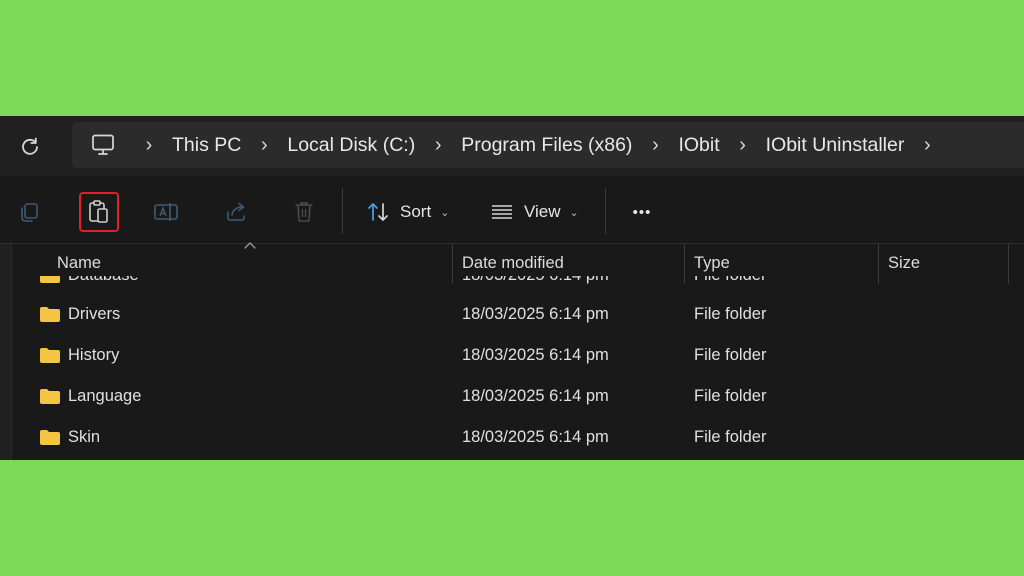 This screenshot has height=576, width=1024. I want to click on refresh-button, so click(30, 146).